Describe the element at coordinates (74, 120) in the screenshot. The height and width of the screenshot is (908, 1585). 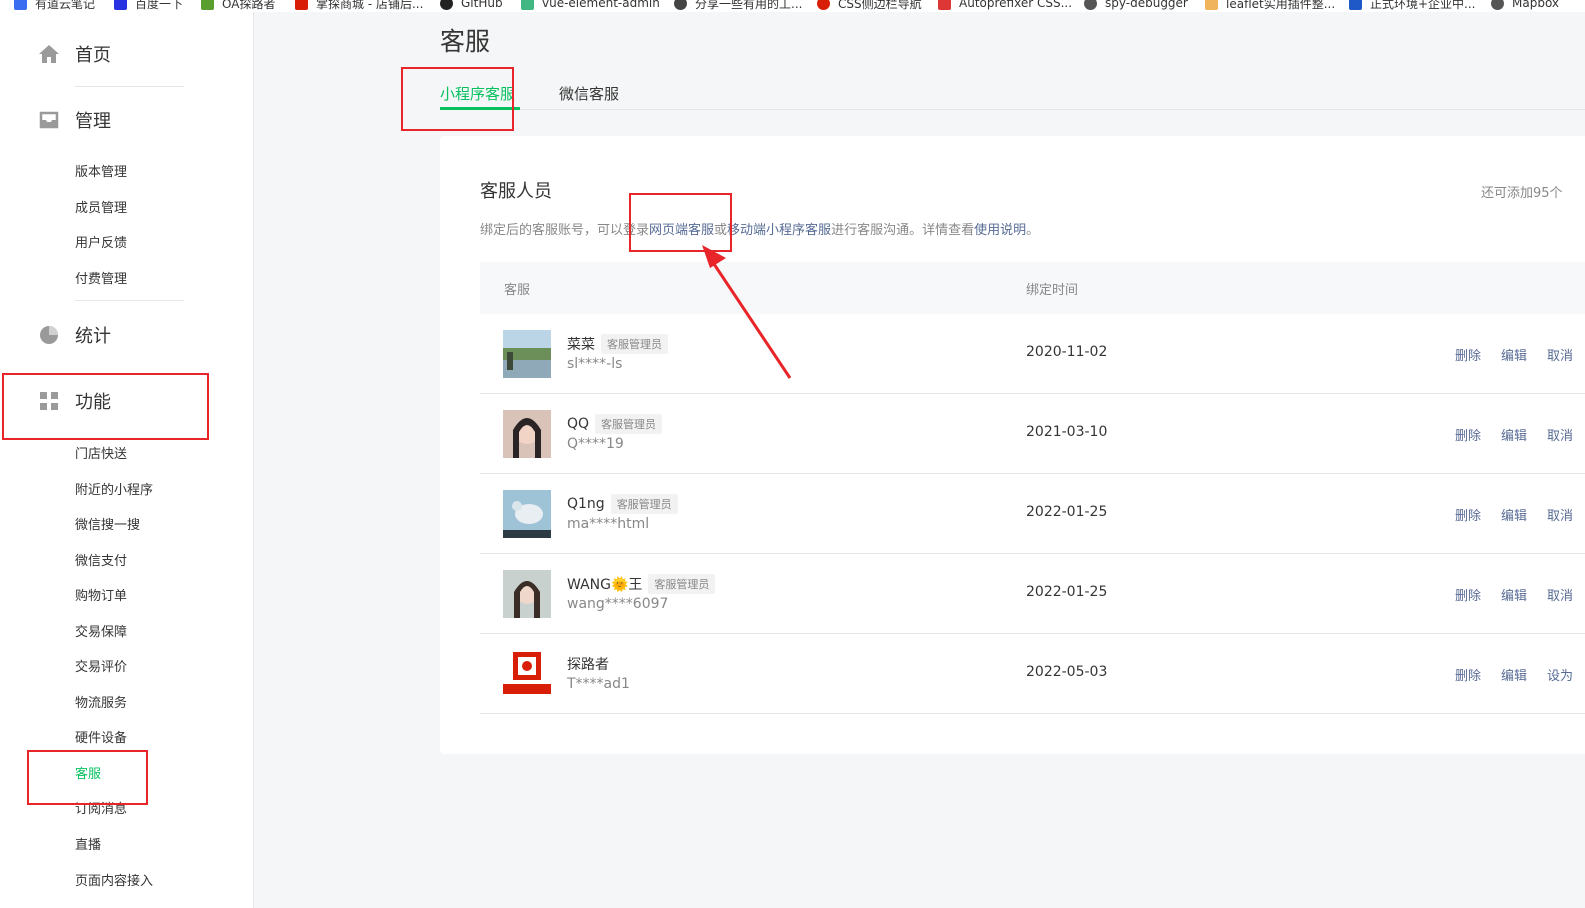
I see `sidebar-cat-manage: 管理` at that location.